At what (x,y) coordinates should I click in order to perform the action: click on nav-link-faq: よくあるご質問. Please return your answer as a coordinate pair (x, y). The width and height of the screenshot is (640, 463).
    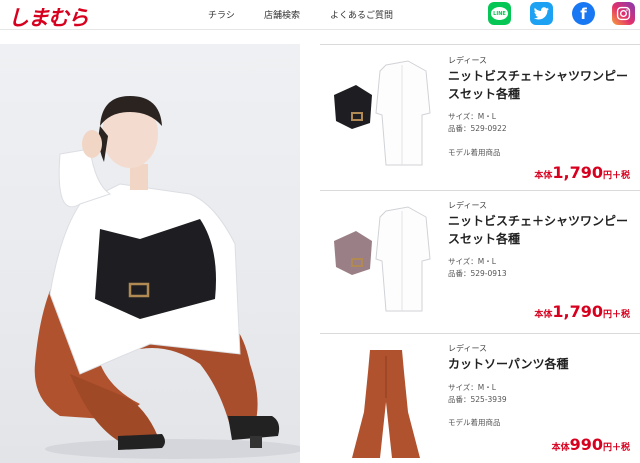
    Looking at the image, I should click on (361, 14).